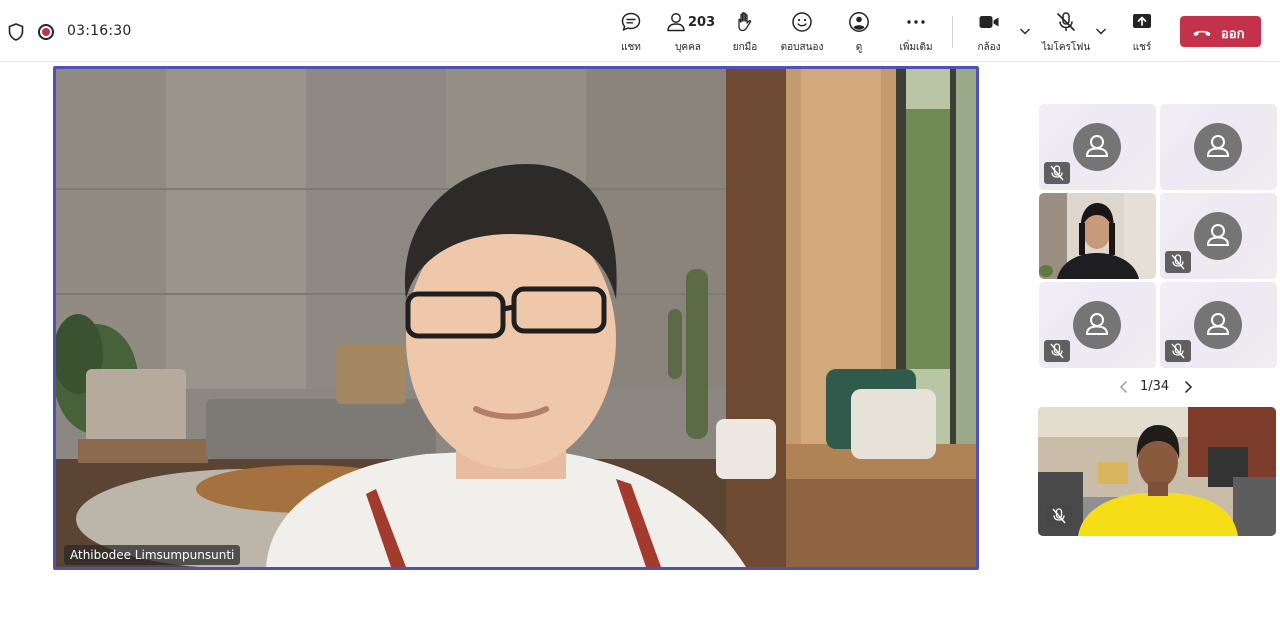  I want to click on react-button: ตอบสนอง, so click(802, 33).